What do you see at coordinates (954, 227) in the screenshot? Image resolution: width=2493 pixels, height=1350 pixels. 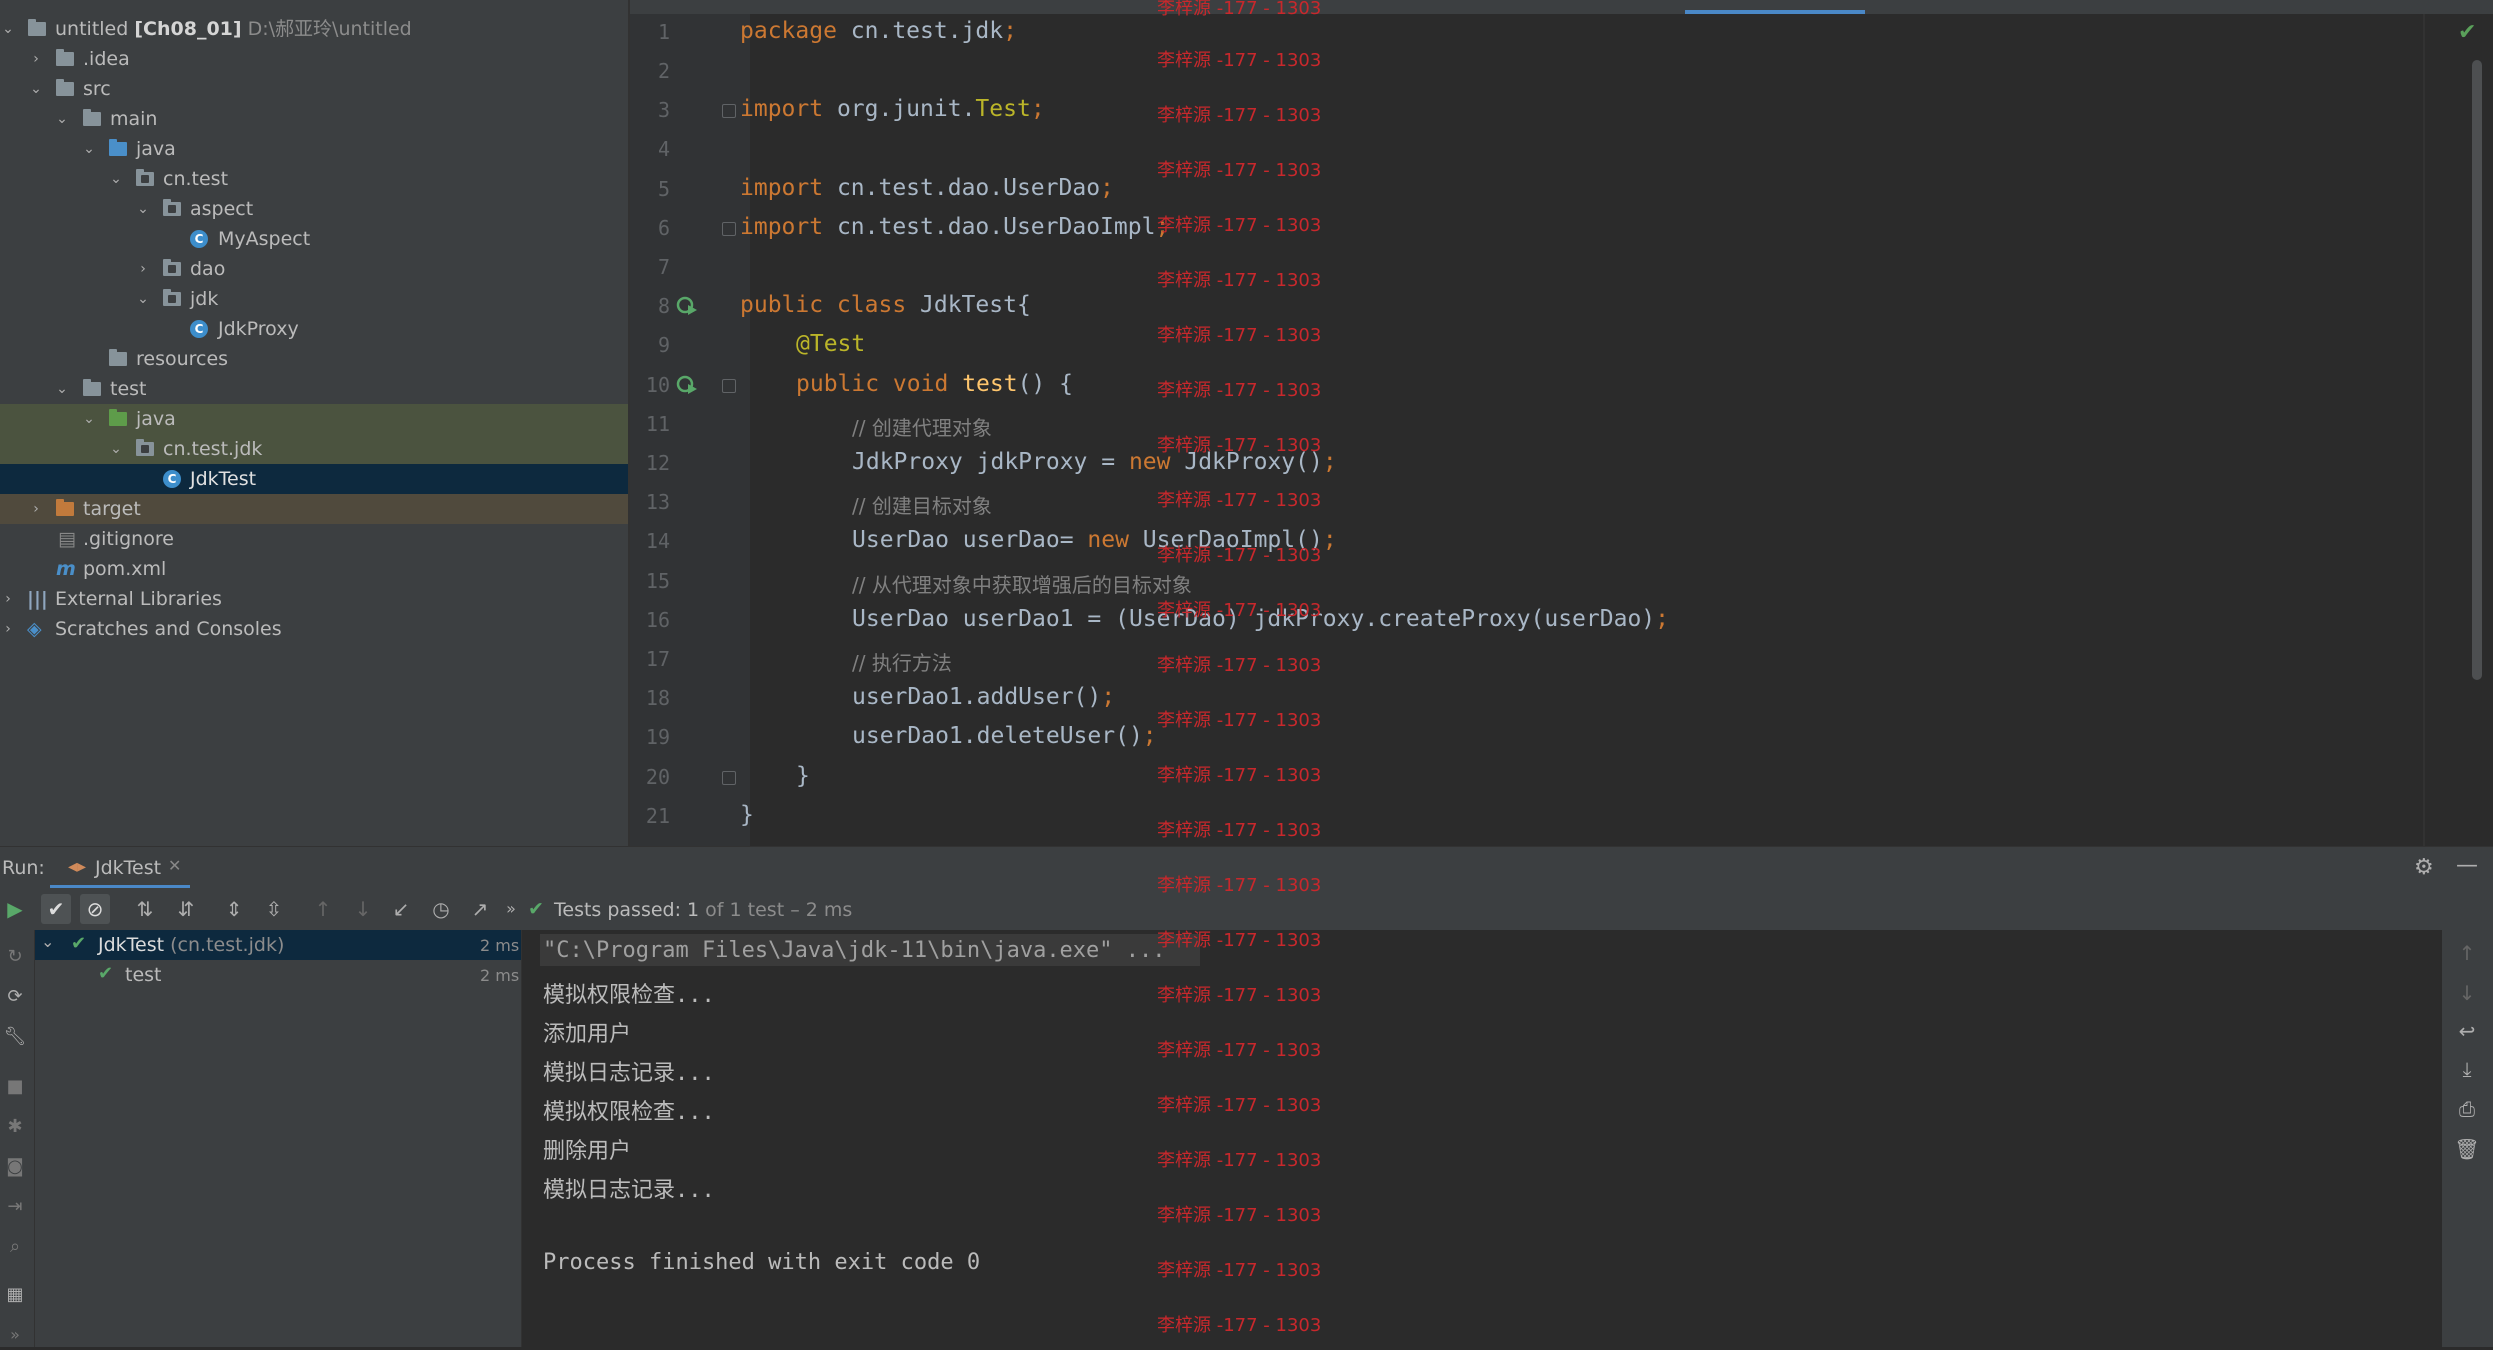 I see `code-line: import cn.test.dao.UserDaoImpl;` at bounding box center [954, 227].